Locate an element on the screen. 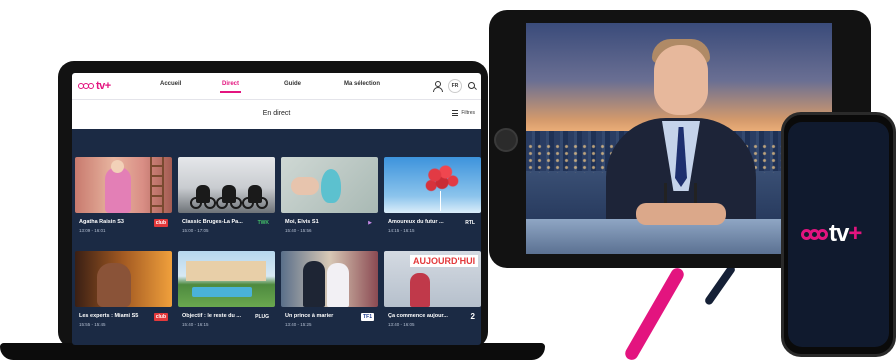  program-time: 13:40 - 15:25 is located at coordinates (298, 324).